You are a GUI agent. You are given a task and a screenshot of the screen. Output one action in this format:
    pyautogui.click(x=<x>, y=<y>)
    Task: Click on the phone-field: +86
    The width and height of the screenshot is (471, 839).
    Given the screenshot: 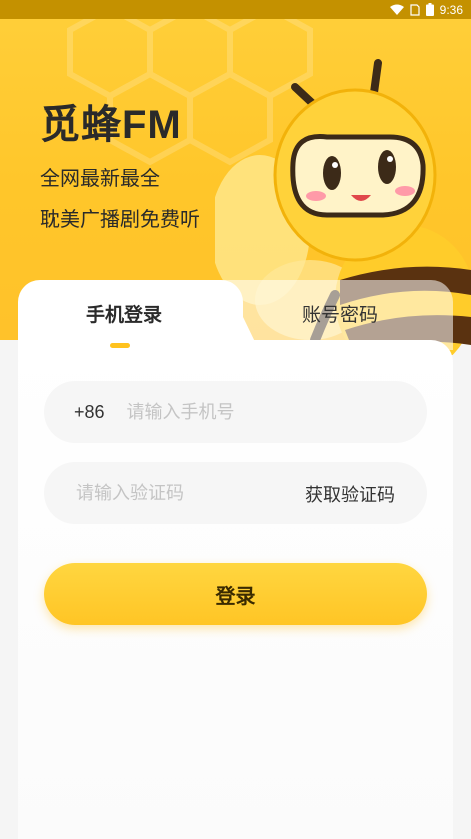 What is the action you would take?
    pyautogui.click(x=235, y=412)
    